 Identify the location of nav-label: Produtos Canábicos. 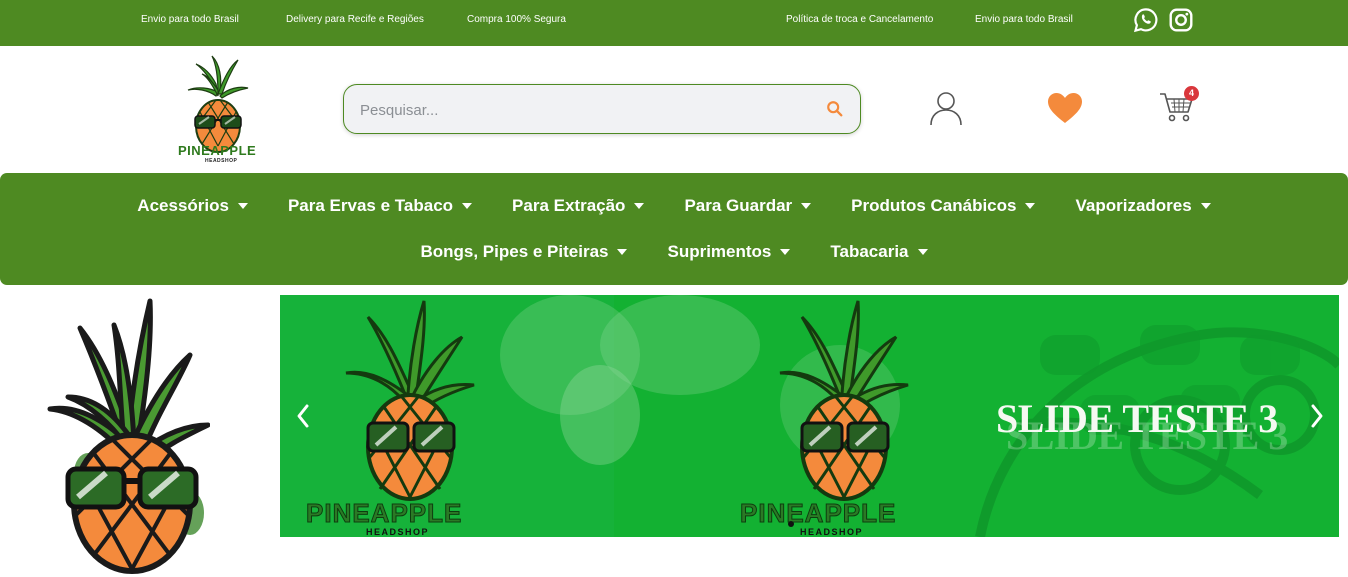
(934, 205).